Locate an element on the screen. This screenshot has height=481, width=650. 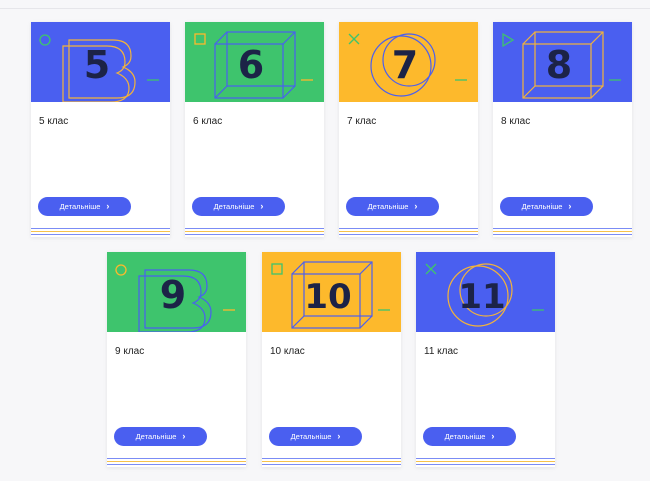
grade-card-10: 10 10 клас Детальніше › is located at coordinates (331, 359).